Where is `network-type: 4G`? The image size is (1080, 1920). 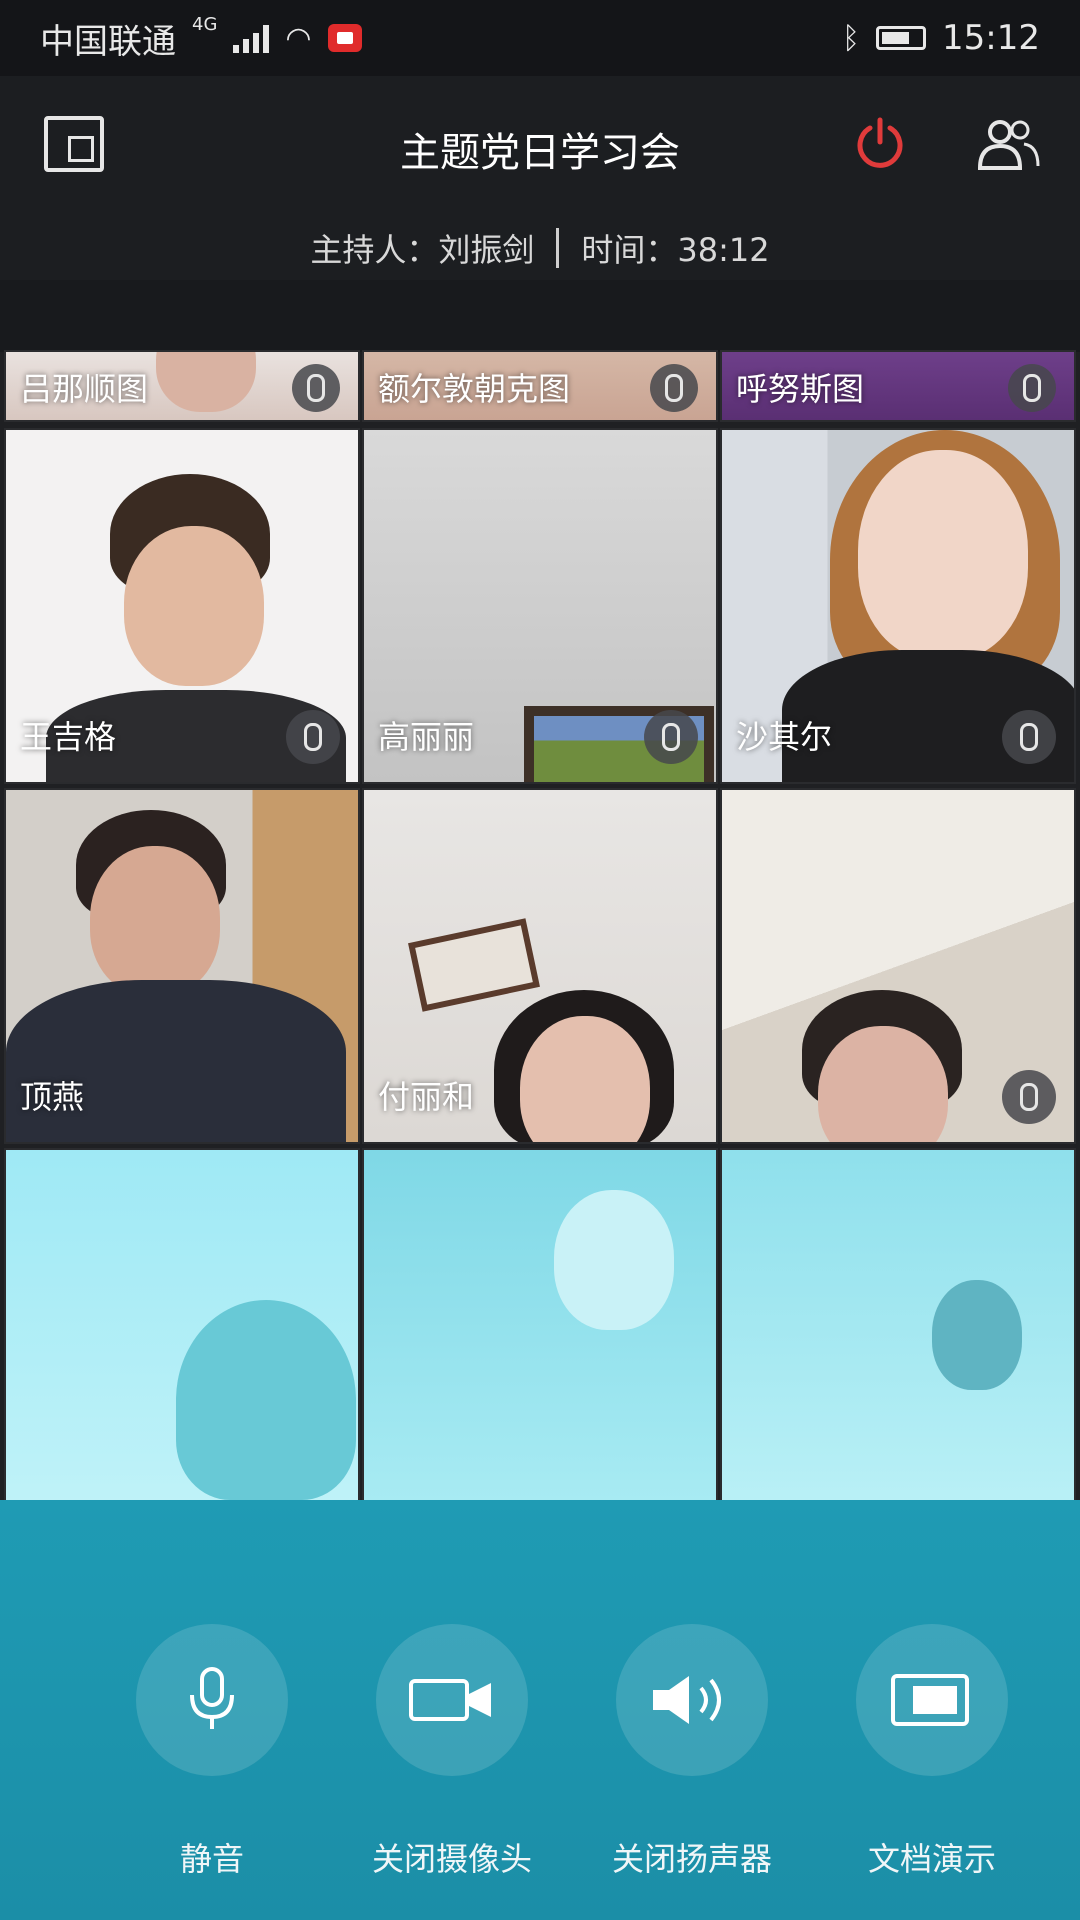
network-type: 4G is located at coordinates (205, 24).